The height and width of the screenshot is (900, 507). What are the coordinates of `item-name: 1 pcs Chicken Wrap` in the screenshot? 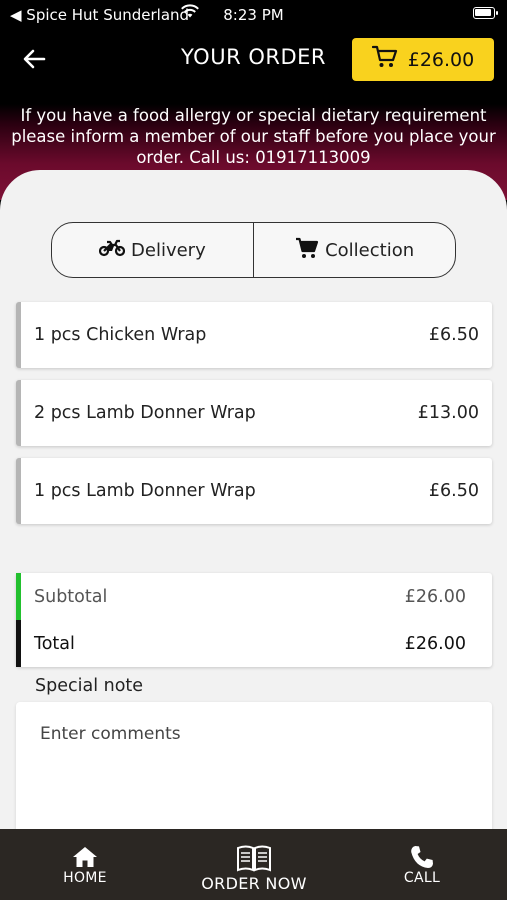 It's located at (120, 335).